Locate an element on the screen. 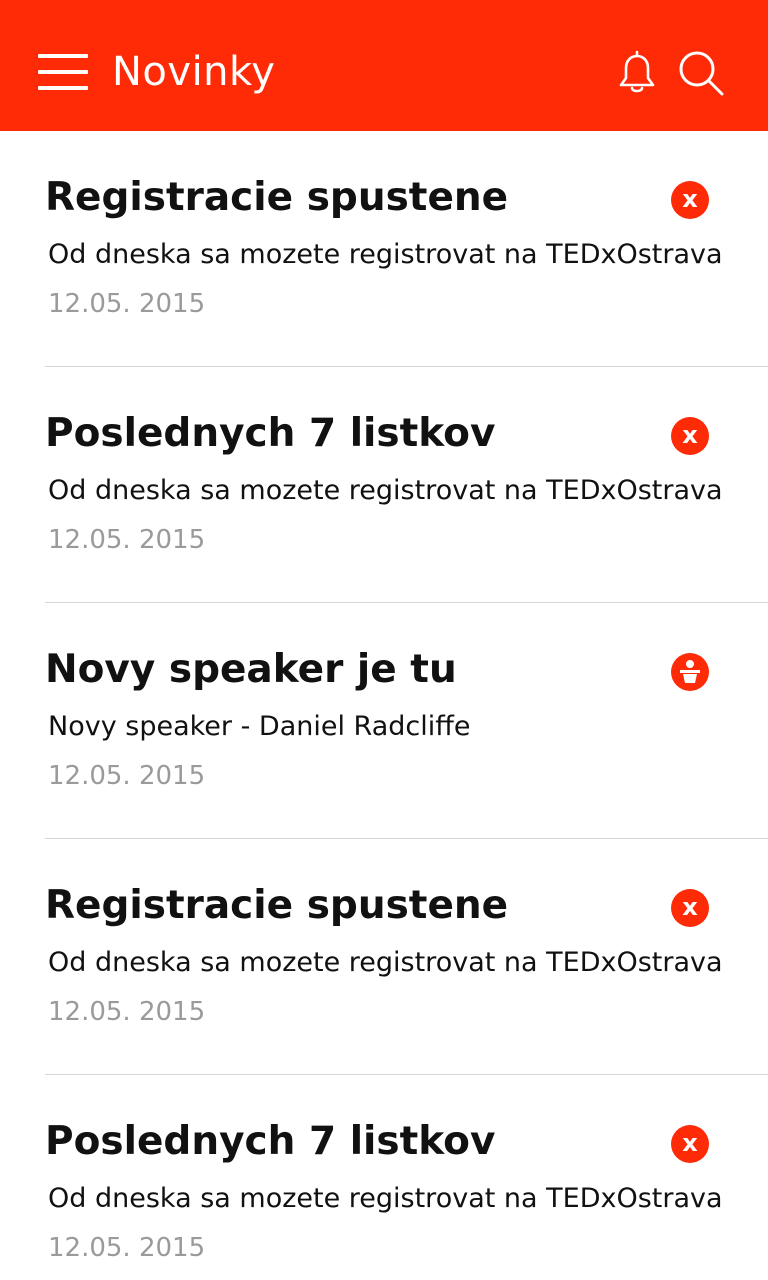  app-bar: Novinky is located at coordinates (384, 65).